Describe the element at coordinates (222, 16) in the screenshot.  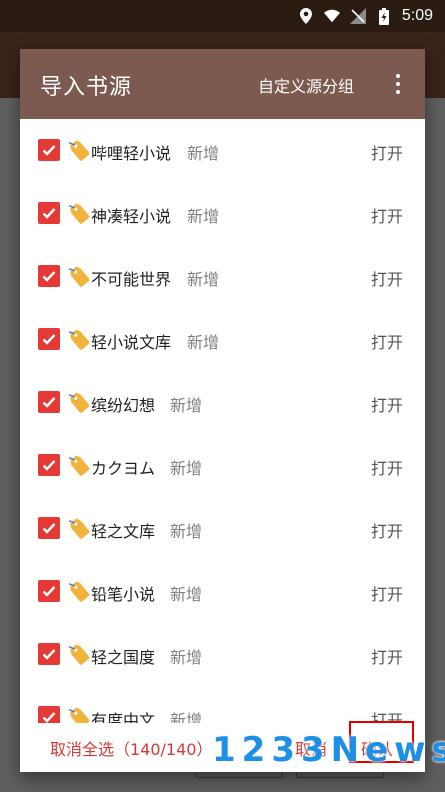
I see `status-bar: 5:09` at that location.